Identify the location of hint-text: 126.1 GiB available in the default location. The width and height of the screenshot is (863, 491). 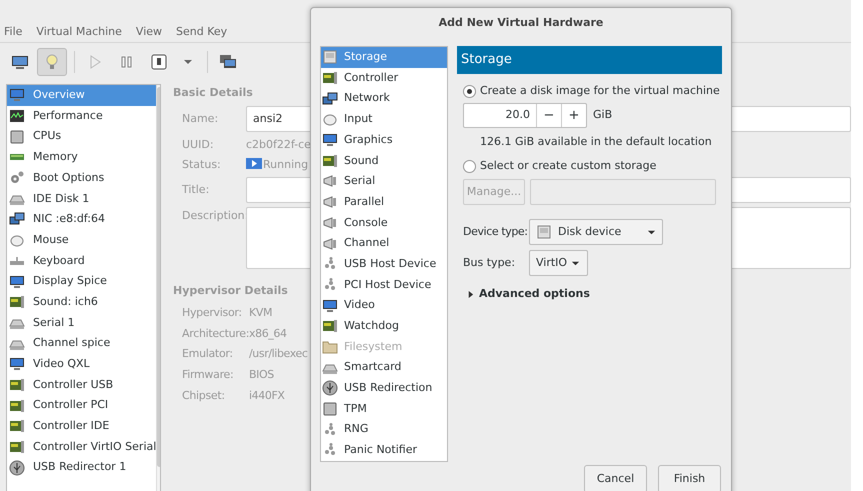
(596, 141).